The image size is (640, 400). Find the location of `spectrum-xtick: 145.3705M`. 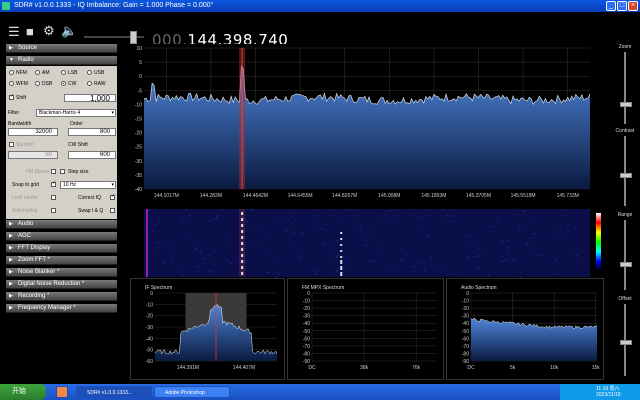

spectrum-xtick: 145.3705M is located at coordinates (478, 196).